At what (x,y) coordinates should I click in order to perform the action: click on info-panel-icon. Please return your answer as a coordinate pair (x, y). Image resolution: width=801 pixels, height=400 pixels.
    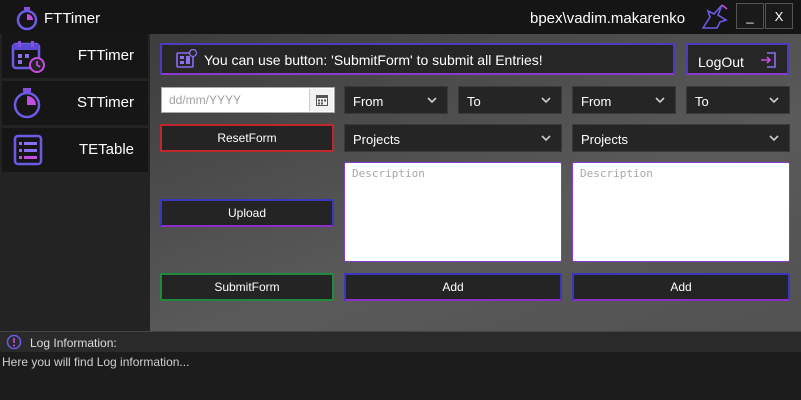
    Looking at the image, I should click on (187, 58).